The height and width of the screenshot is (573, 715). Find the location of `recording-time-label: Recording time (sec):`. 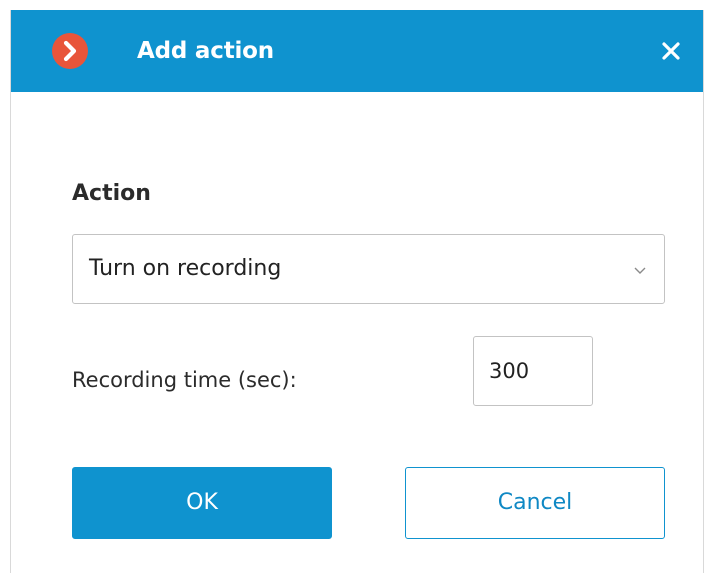

recording-time-label: Recording time (sec): is located at coordinates (184, 380).